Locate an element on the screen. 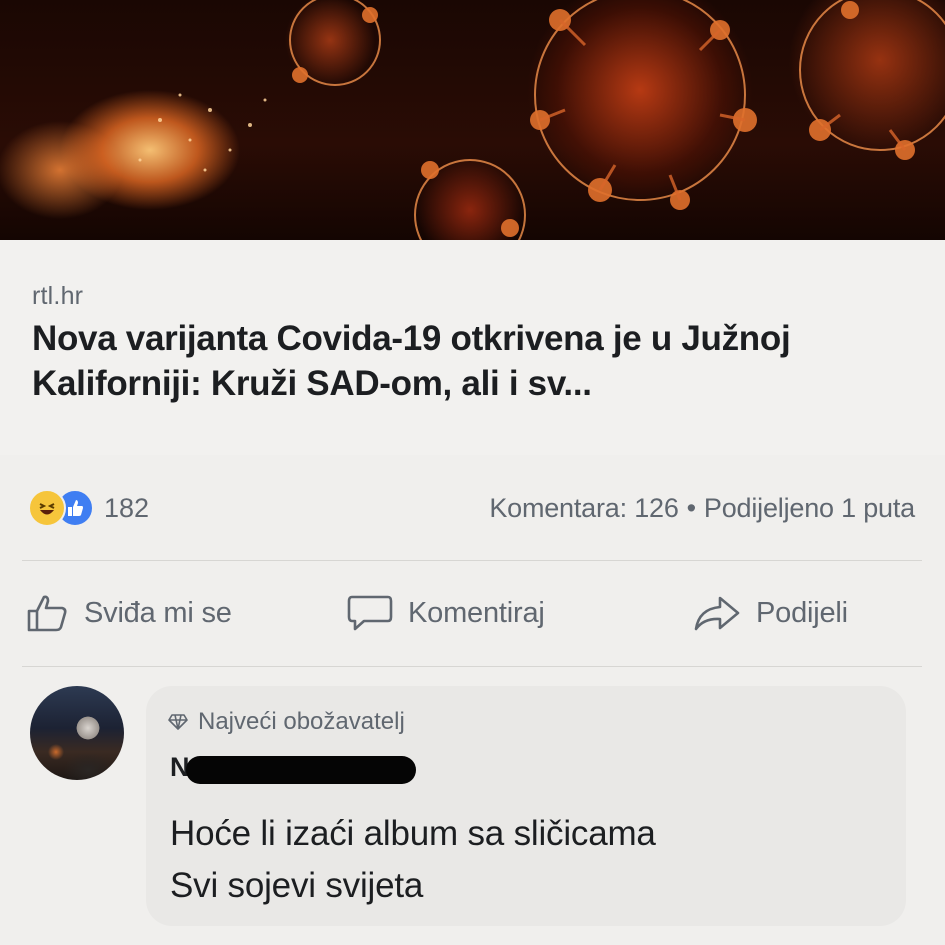 Image resolution: width=945 pixels, height=945 pixels. share-arrow-icon is located at coordinates (717, 613).